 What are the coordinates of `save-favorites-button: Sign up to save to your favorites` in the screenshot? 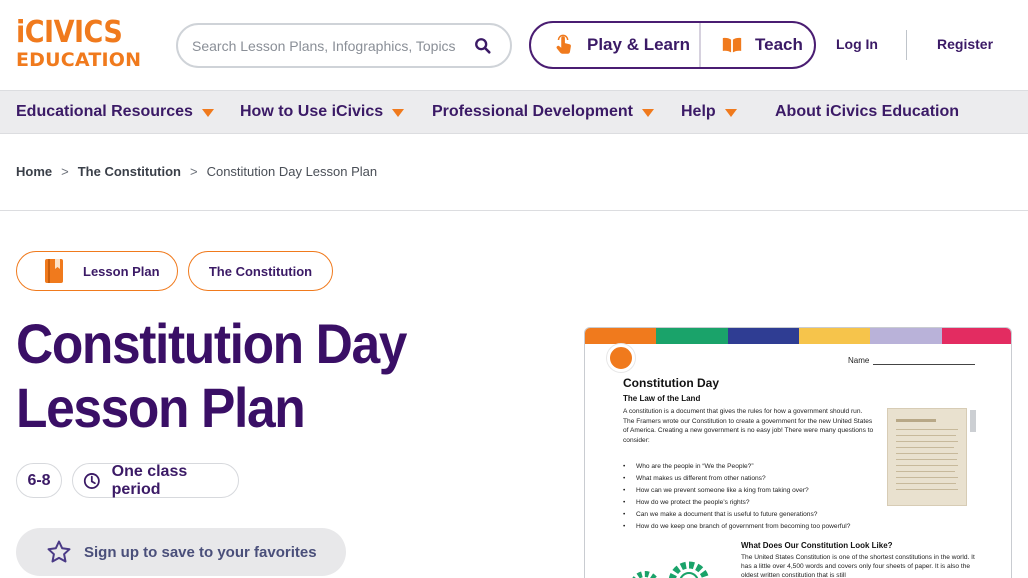 It's located at (181, 552).